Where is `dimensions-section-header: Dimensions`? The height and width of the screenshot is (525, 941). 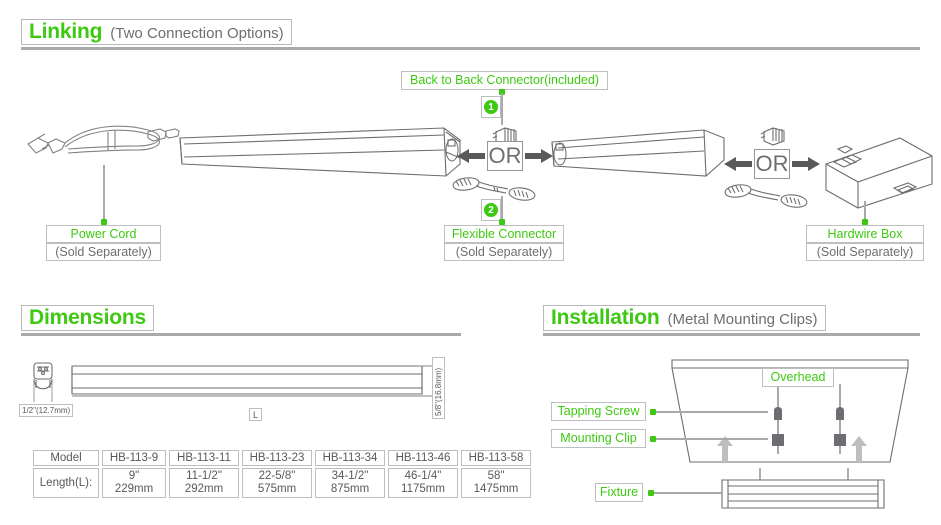
dimensions-section-header: Dimensions is located at coordinates (88, 318).